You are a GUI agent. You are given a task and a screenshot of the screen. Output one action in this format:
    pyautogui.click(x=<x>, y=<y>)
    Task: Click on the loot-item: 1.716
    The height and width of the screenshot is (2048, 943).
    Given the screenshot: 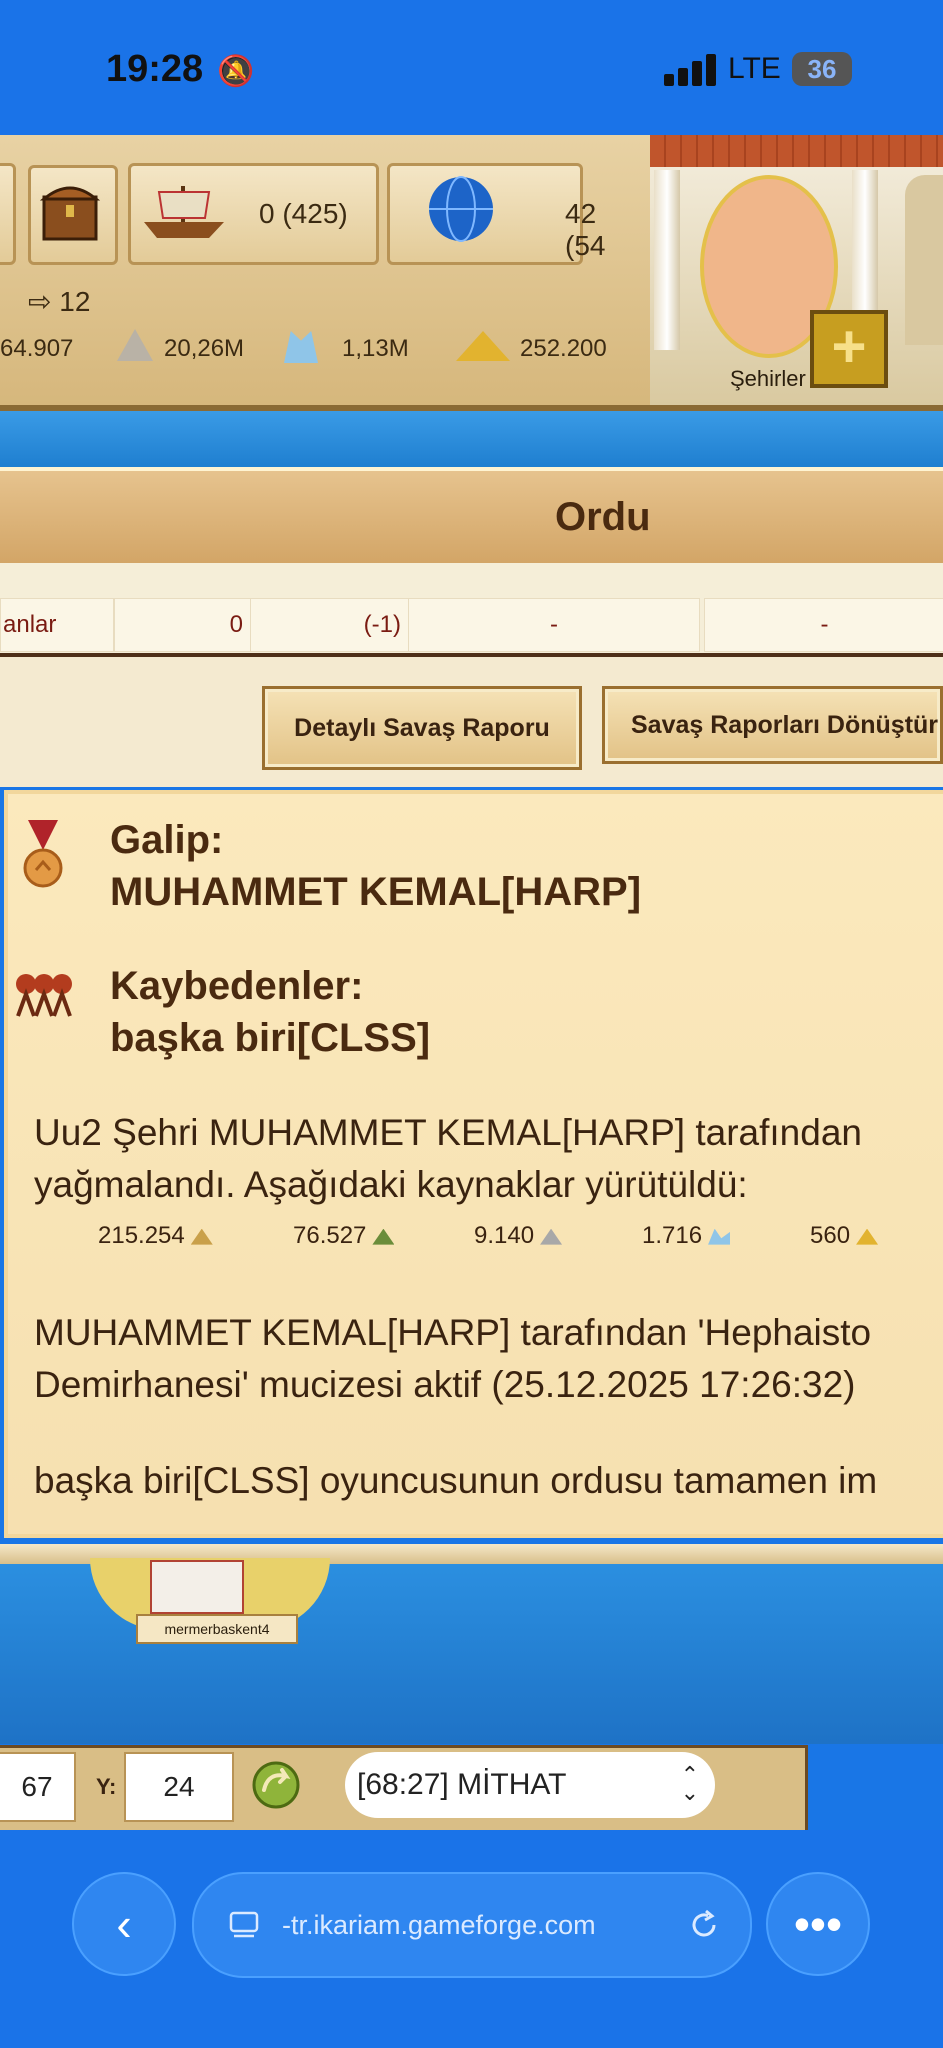 What is the action you would take?
    pyautogui.click(x=686, y=1236)
    